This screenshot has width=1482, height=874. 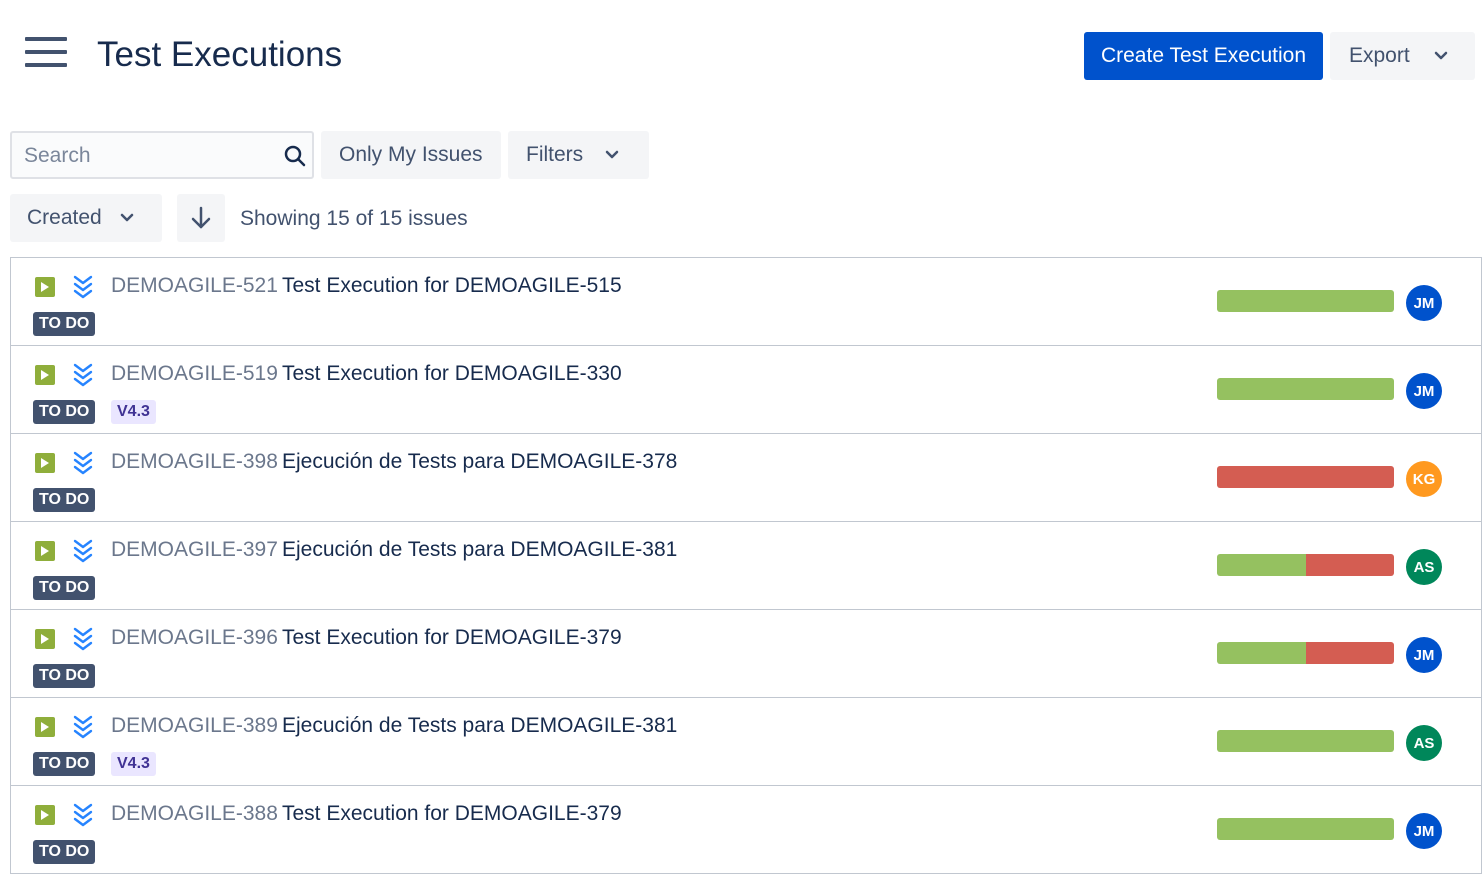 I want to click on menu-hamburger-icon, so click(x=46, y=52).